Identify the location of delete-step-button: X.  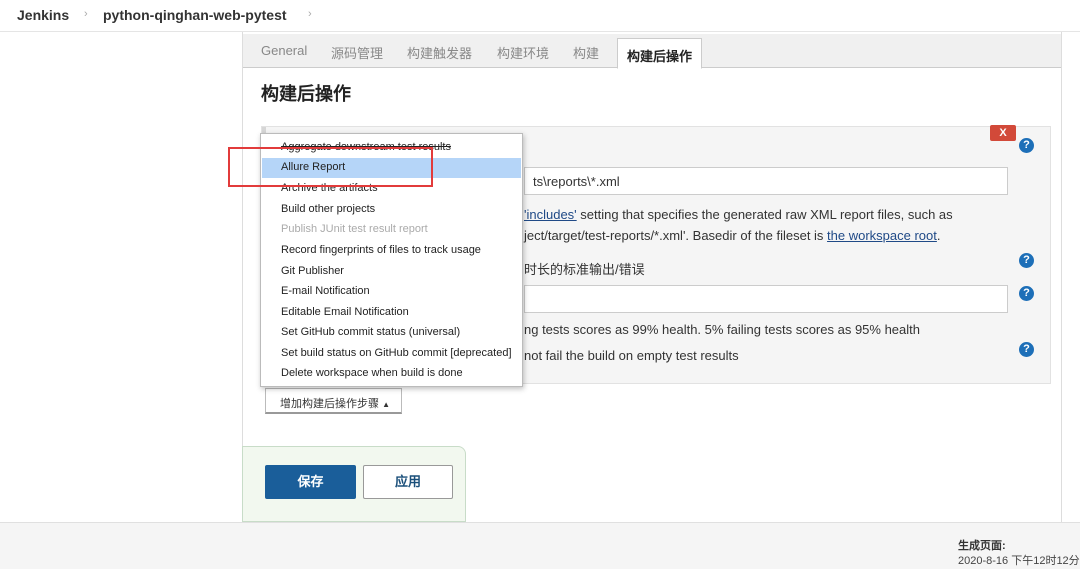
(1003, 133).